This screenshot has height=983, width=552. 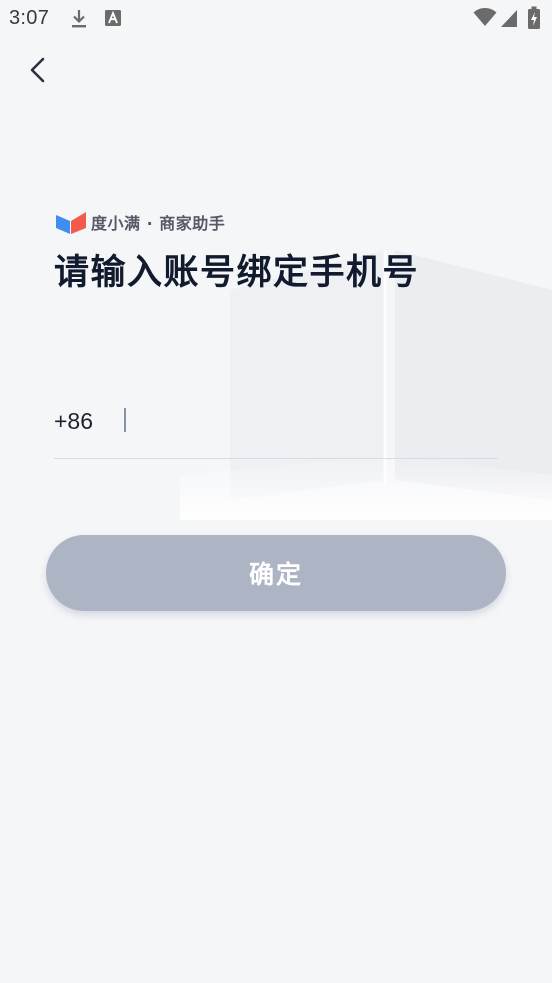 I want to click on back-button, so click(x=39, y=70).